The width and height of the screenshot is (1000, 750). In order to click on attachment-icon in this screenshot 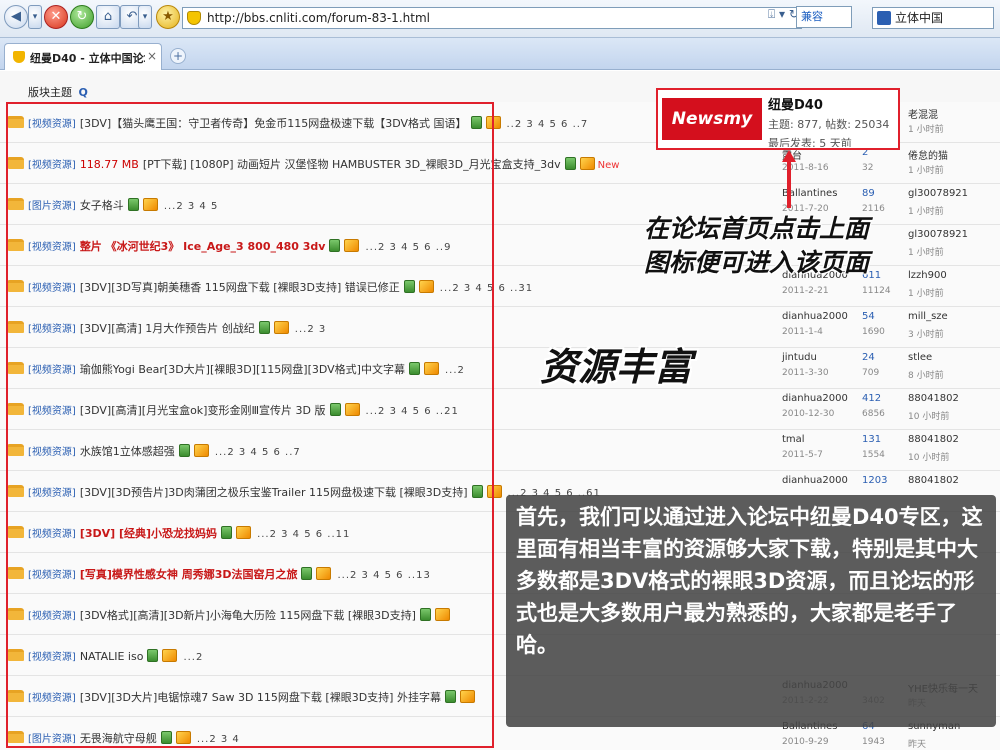, I will do `click(335, 409)`.